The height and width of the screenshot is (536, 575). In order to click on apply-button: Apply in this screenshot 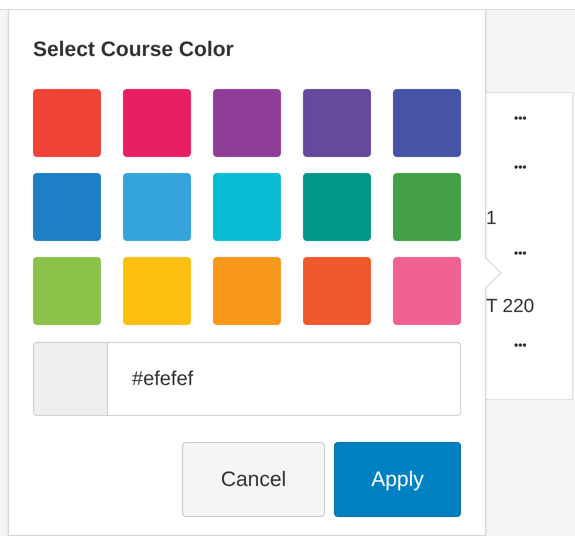, I will do `click(397, 479)`.